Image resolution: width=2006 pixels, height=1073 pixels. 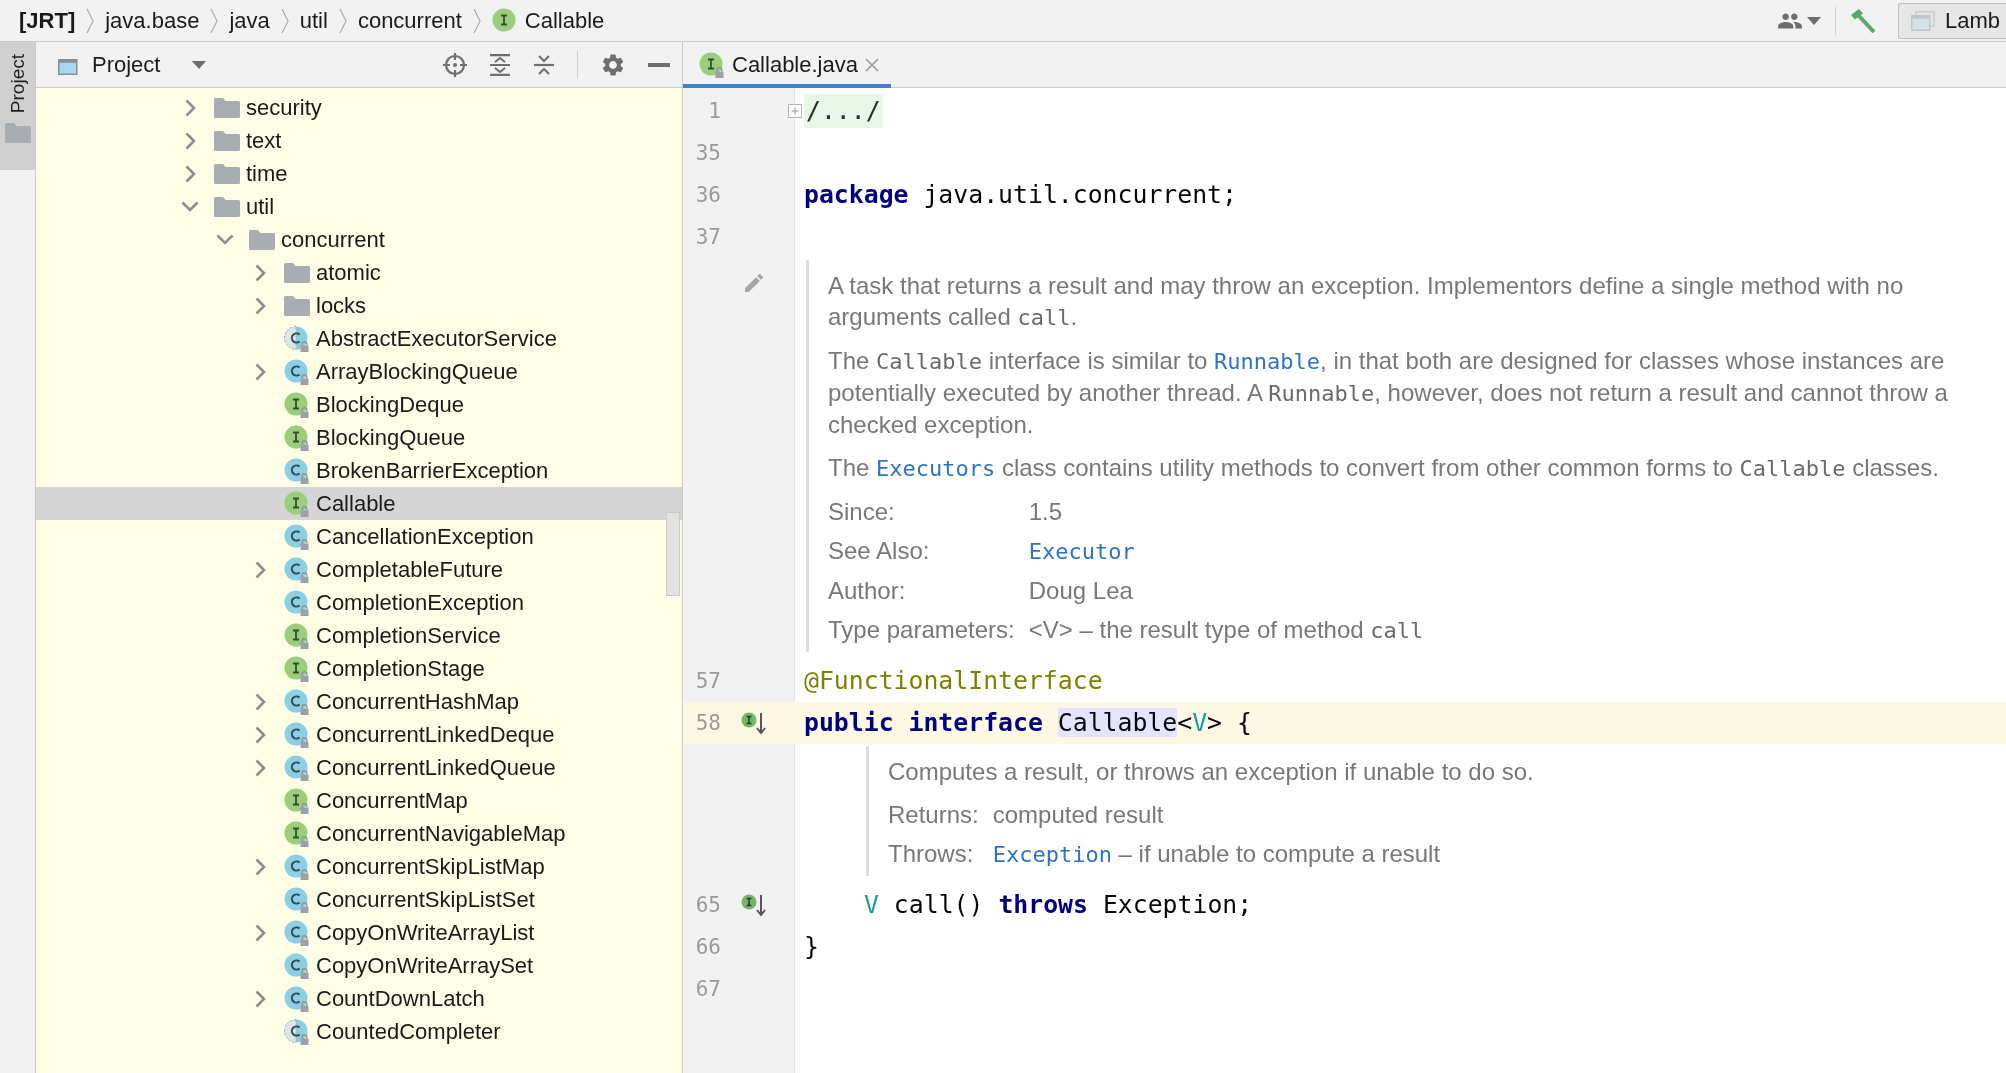 What do you see at coordinates (1862, 20) in the screenshot?
I see `hammer-icon` at bounding box center [1862, 20].